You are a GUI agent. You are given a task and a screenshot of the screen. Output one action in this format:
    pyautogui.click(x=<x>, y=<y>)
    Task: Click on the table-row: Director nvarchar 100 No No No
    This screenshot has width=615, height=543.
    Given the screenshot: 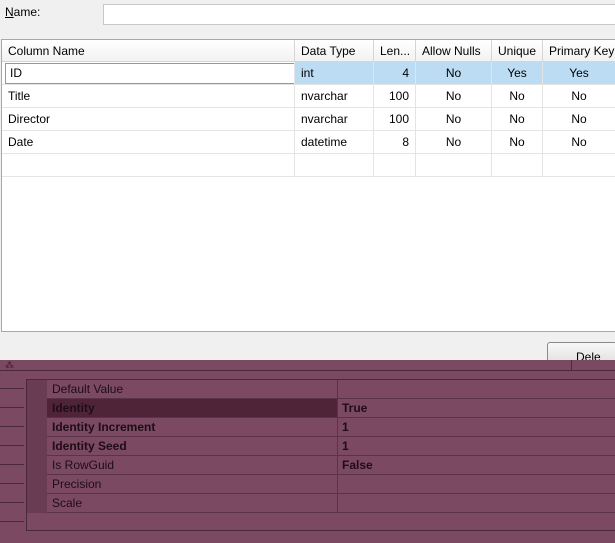 What is the action you would take?
    pyautogui.click(x=308, y=119)
    